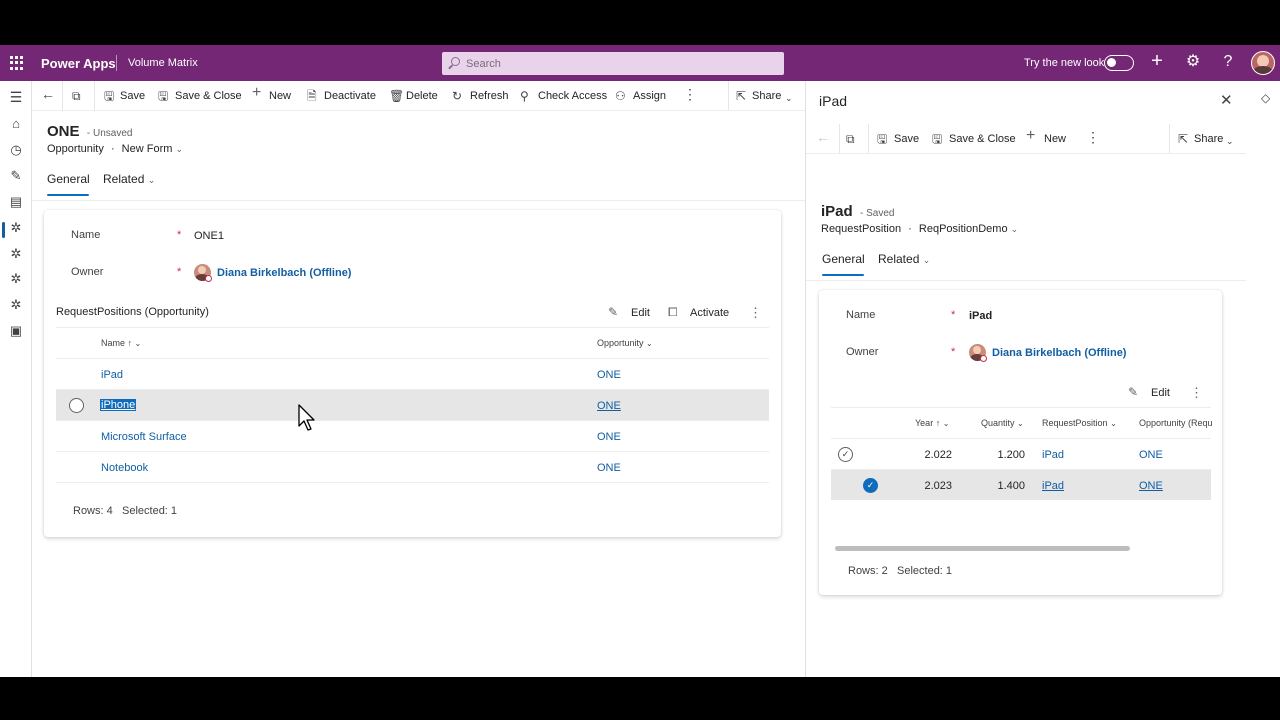  What do you see at coordinates (16, 176) in the screenshot?
I see `pinned-icon: ✎` at bounding box center [16, 176].